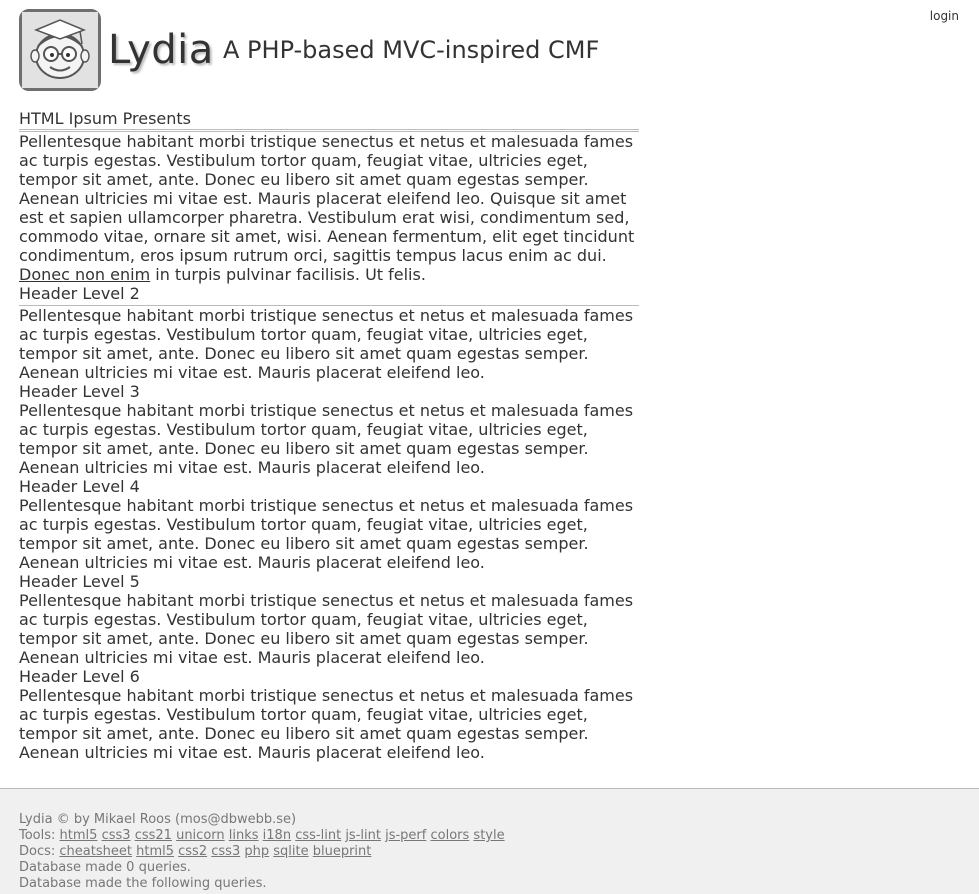 The width and height of the screenshot is (979, 894). I want to click on db-query-count: Database made 0 queries., so click(105, 867).